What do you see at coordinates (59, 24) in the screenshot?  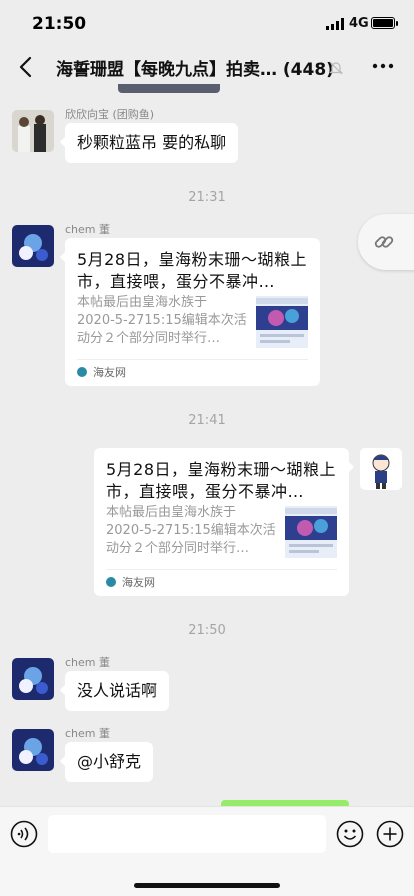 I see `status-time: 21:50` at bounding box center [59, 24].